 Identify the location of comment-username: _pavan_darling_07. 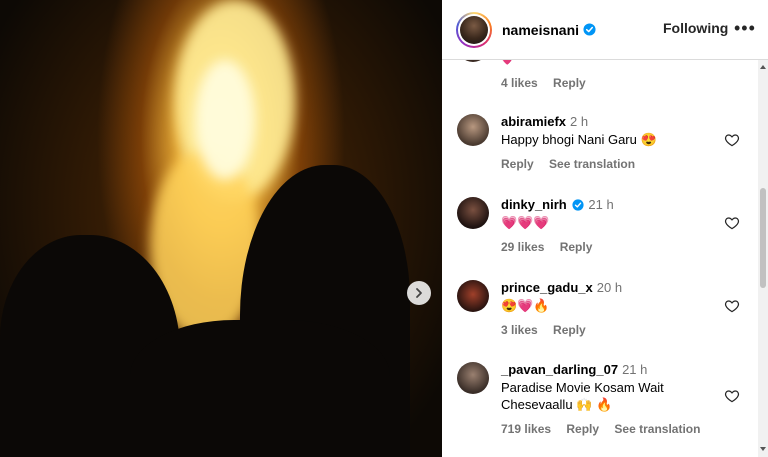
(559, 369).